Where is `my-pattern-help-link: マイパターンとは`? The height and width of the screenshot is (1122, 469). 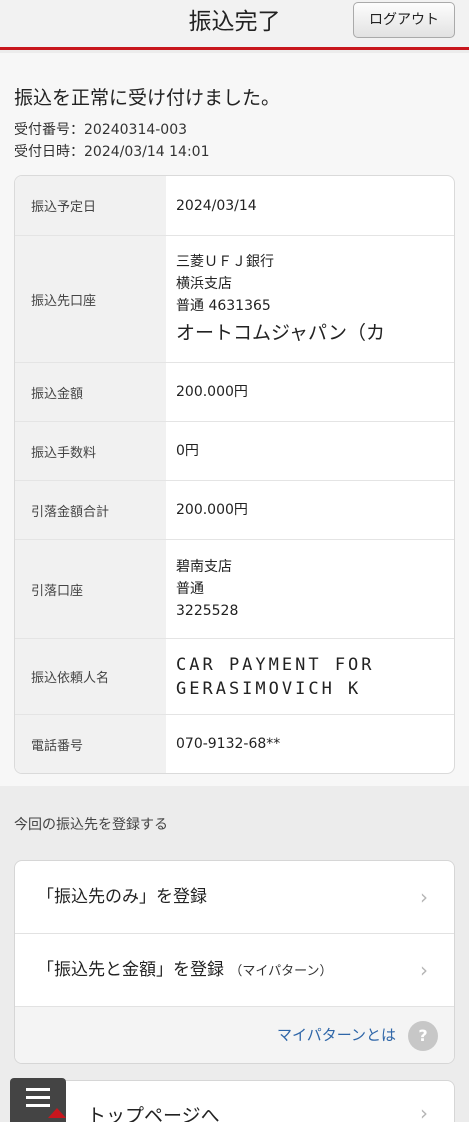
my-pattern-help-link: マイパターンとは is located at coordinates (336, 1034).